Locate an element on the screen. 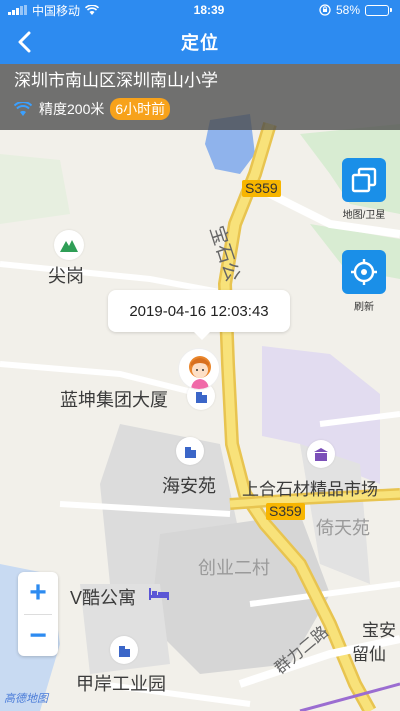 This screenshot has height=711, width=400. market-poi-icon is located at coordinates (321, 454).